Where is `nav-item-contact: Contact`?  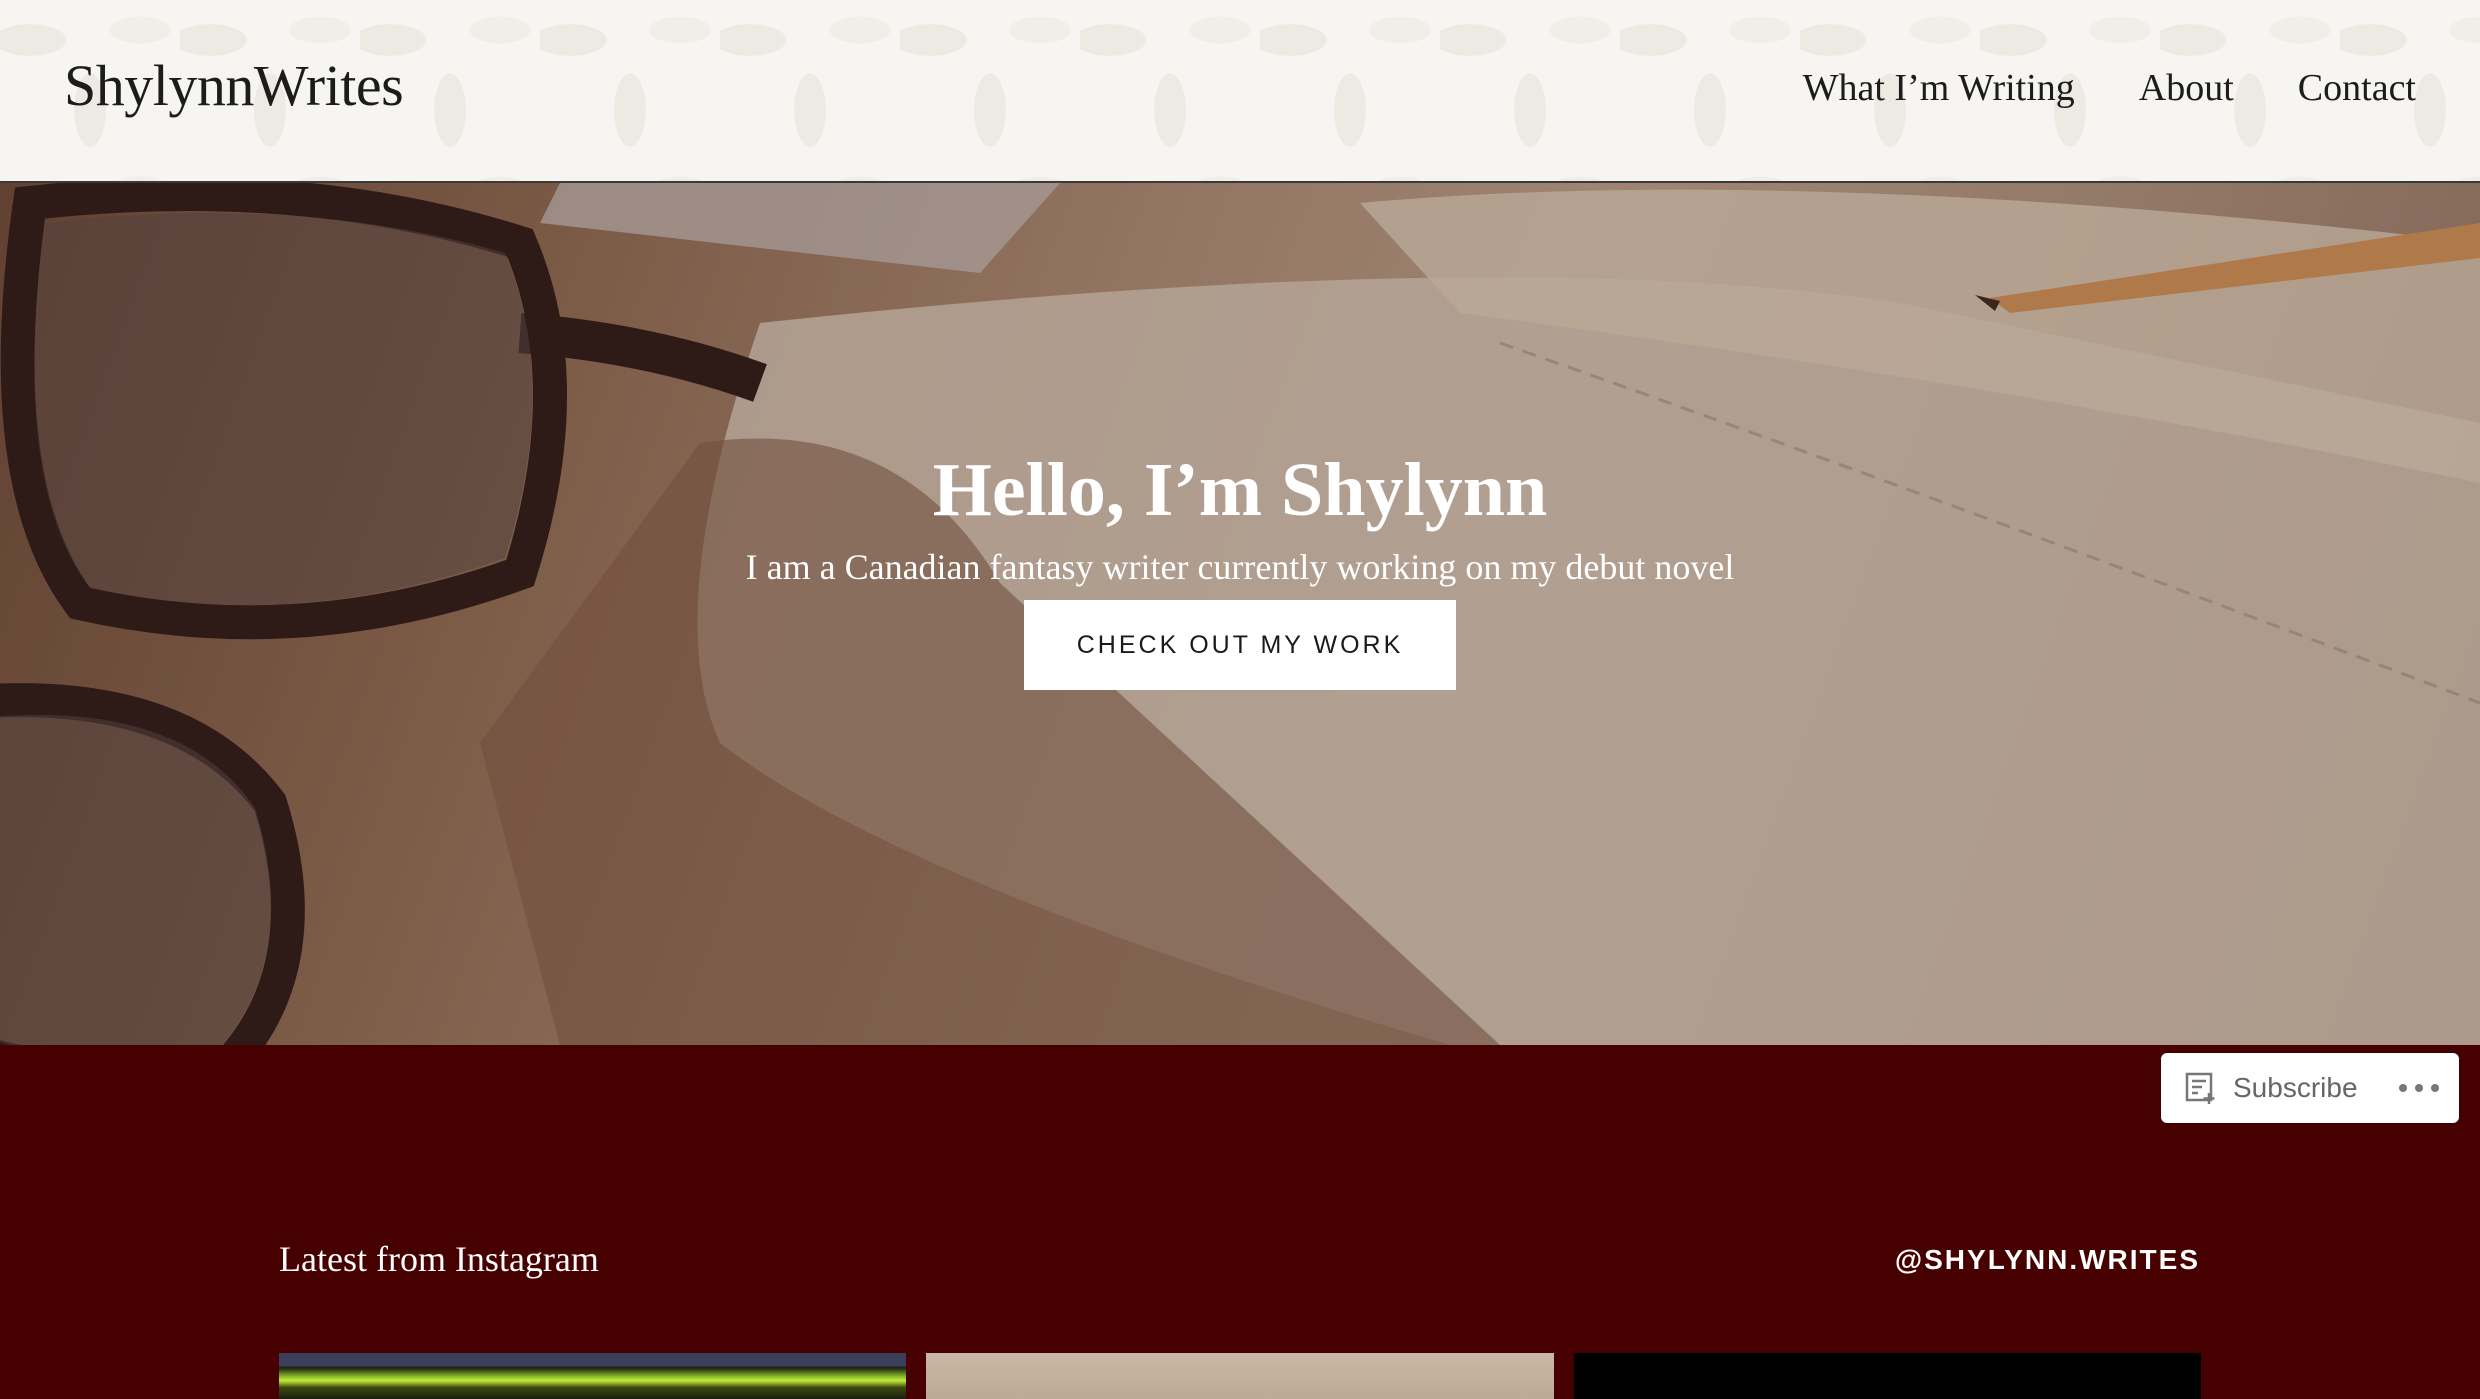 nav-item-contact: Contact is located at coordinates (2357, 88).